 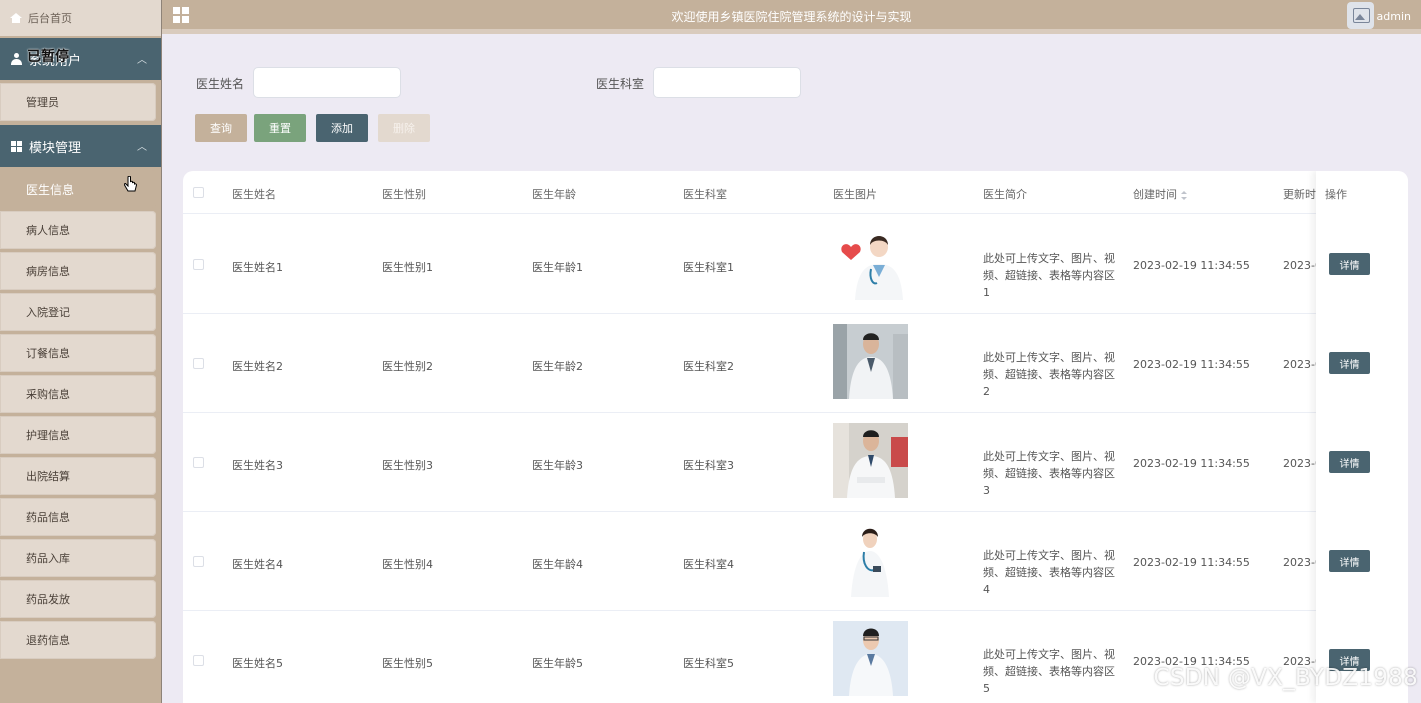 I want to click on sidebar-item-ward-info: 病房信息, so click(x=78, y=271).